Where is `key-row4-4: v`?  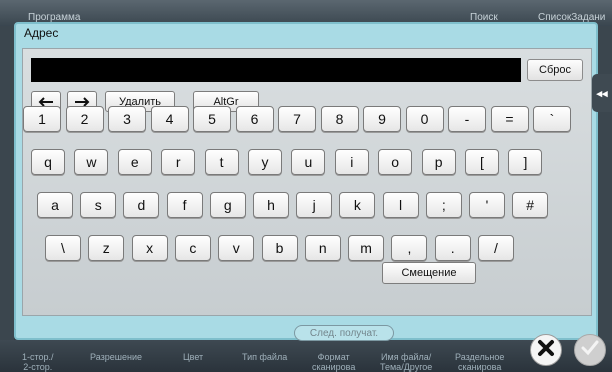
key-row4-4: v is located at coordinates (236, 248).